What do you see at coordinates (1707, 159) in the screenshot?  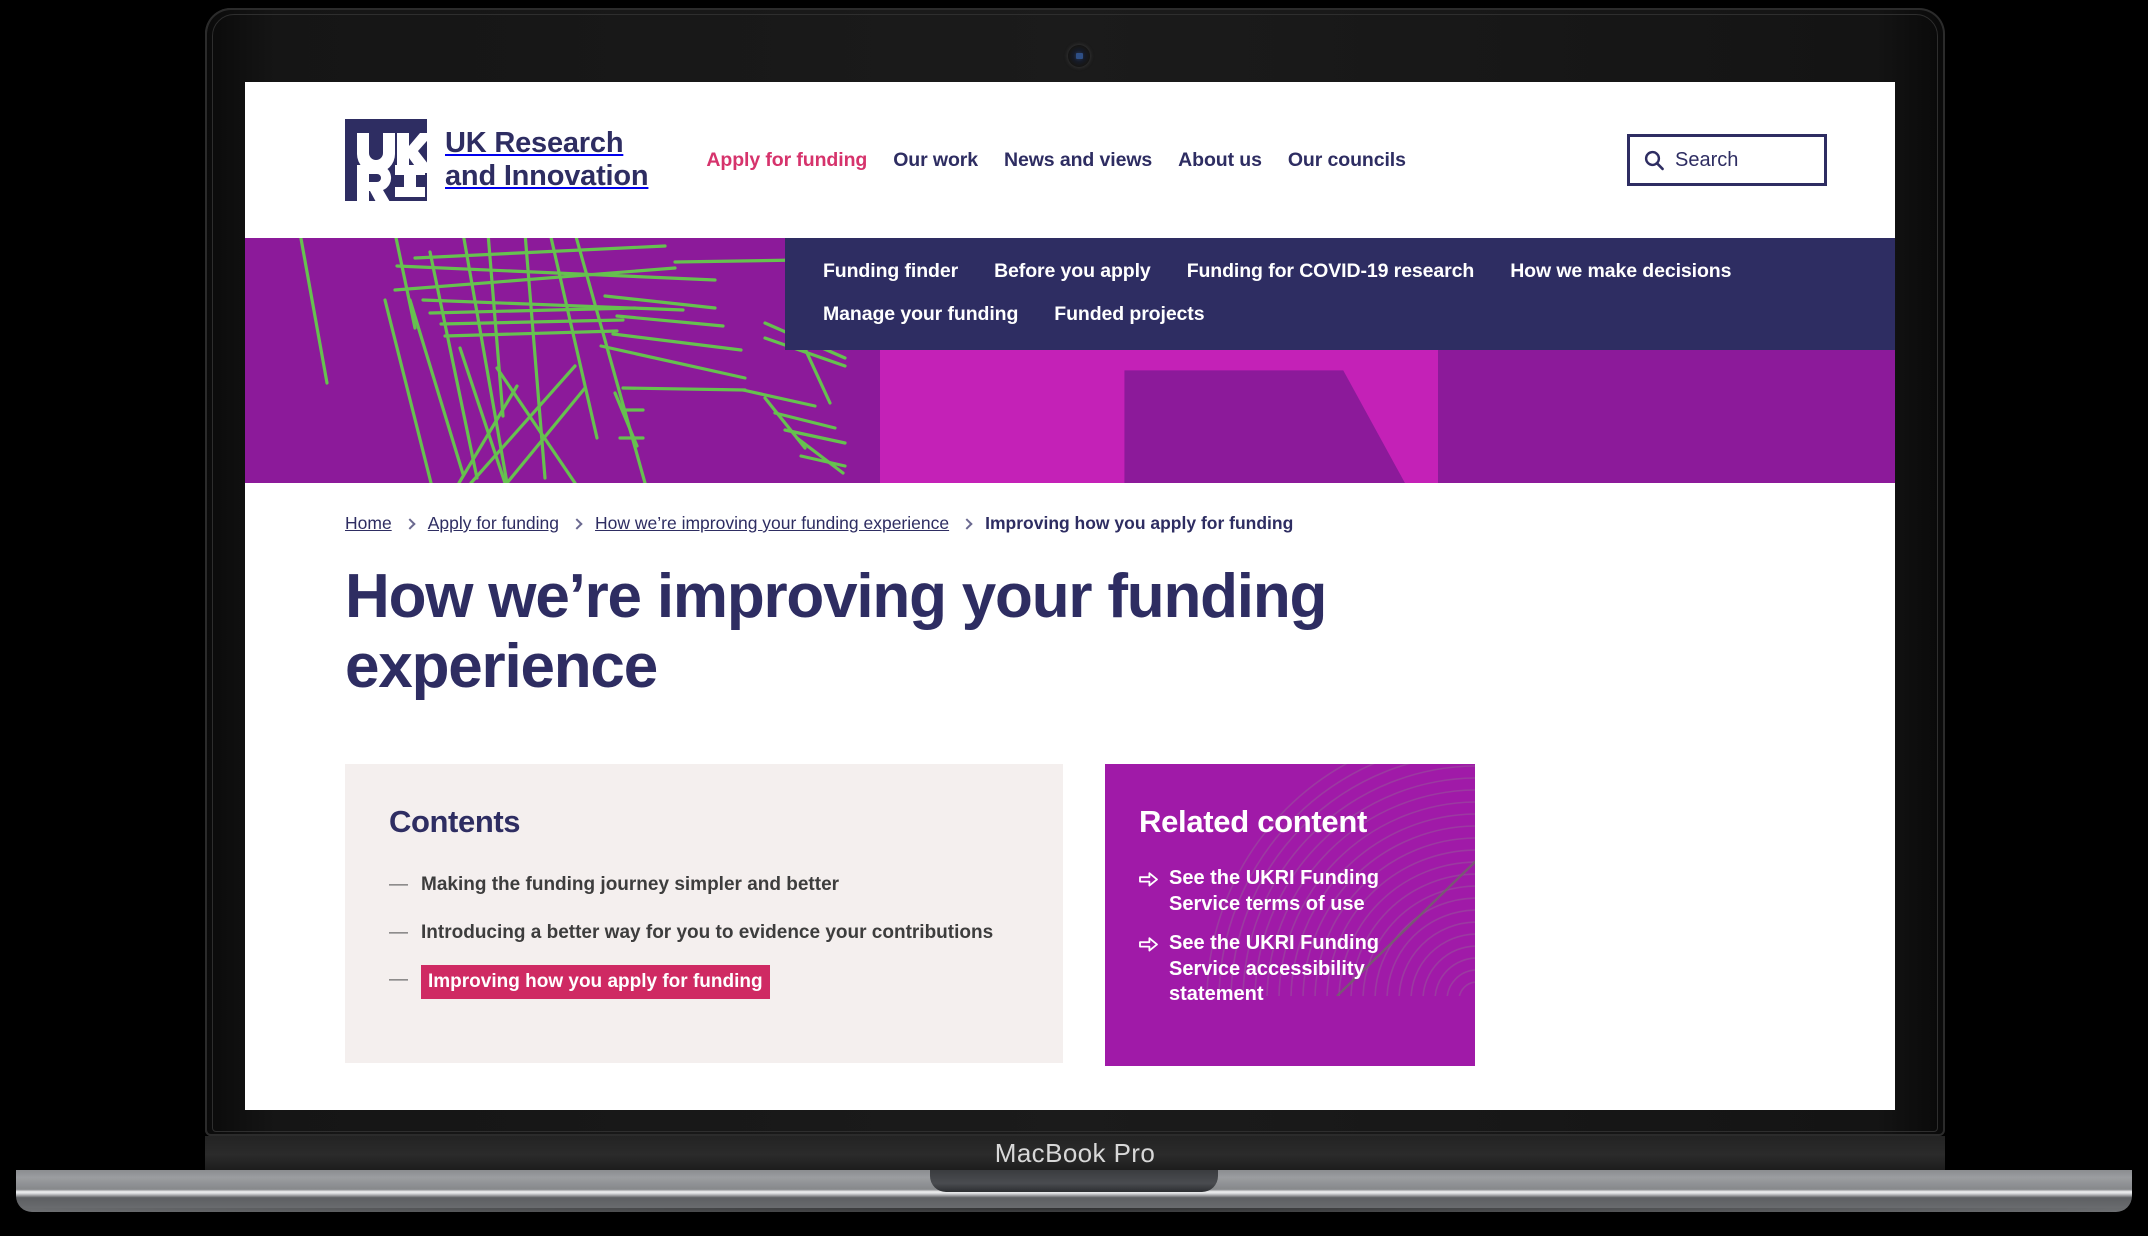 I see `search-placeholder: Search` at bounding box center [1707, 159].